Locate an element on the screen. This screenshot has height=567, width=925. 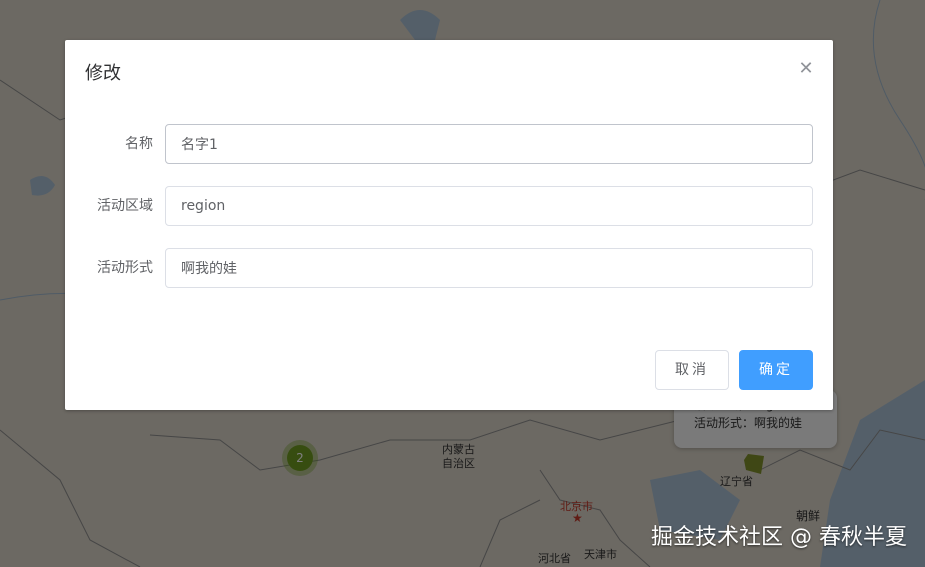
form-input is located at coordinates (489, 268).